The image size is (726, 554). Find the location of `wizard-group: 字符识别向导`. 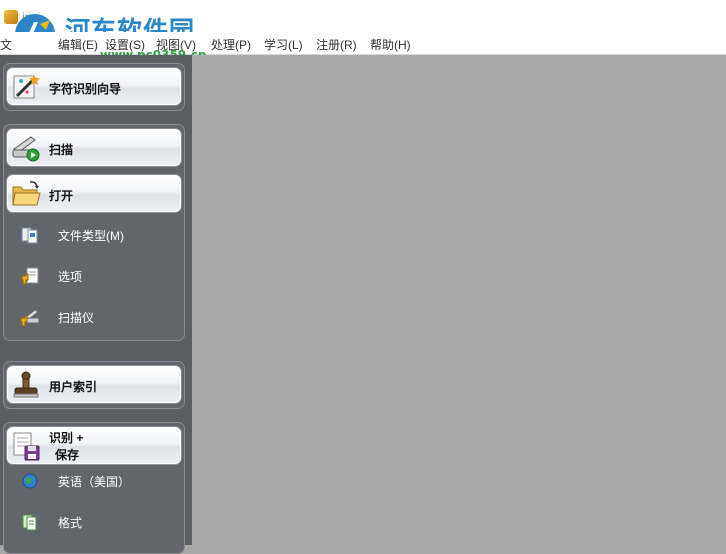

wizard-group: 字符识别向导 is located at coordinates (94, 87).